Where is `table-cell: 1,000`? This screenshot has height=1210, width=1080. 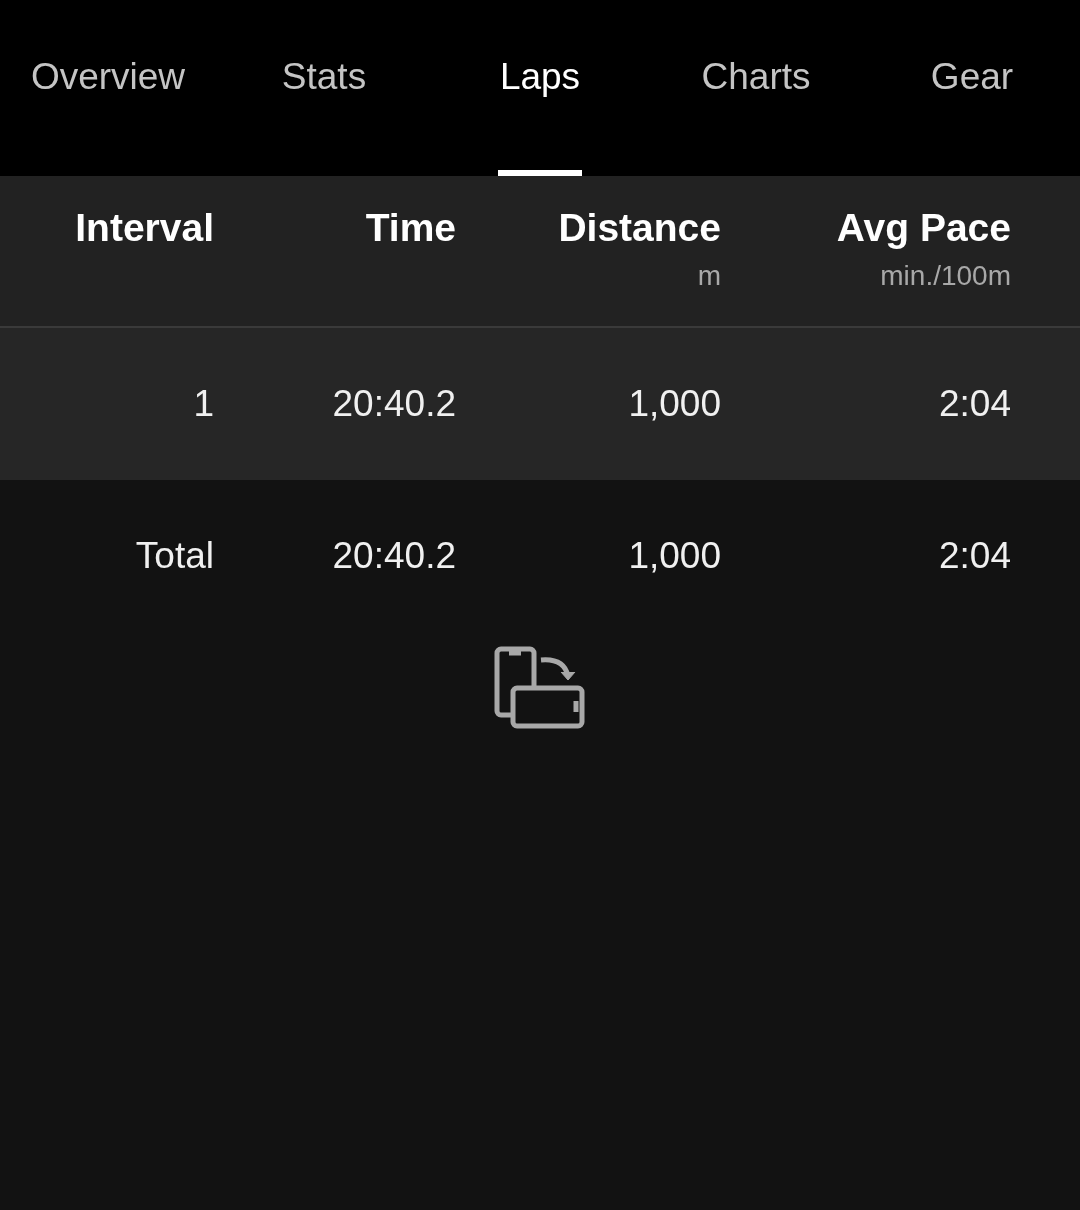 table-cell: 1,000 is located at coordinates (674, 404).